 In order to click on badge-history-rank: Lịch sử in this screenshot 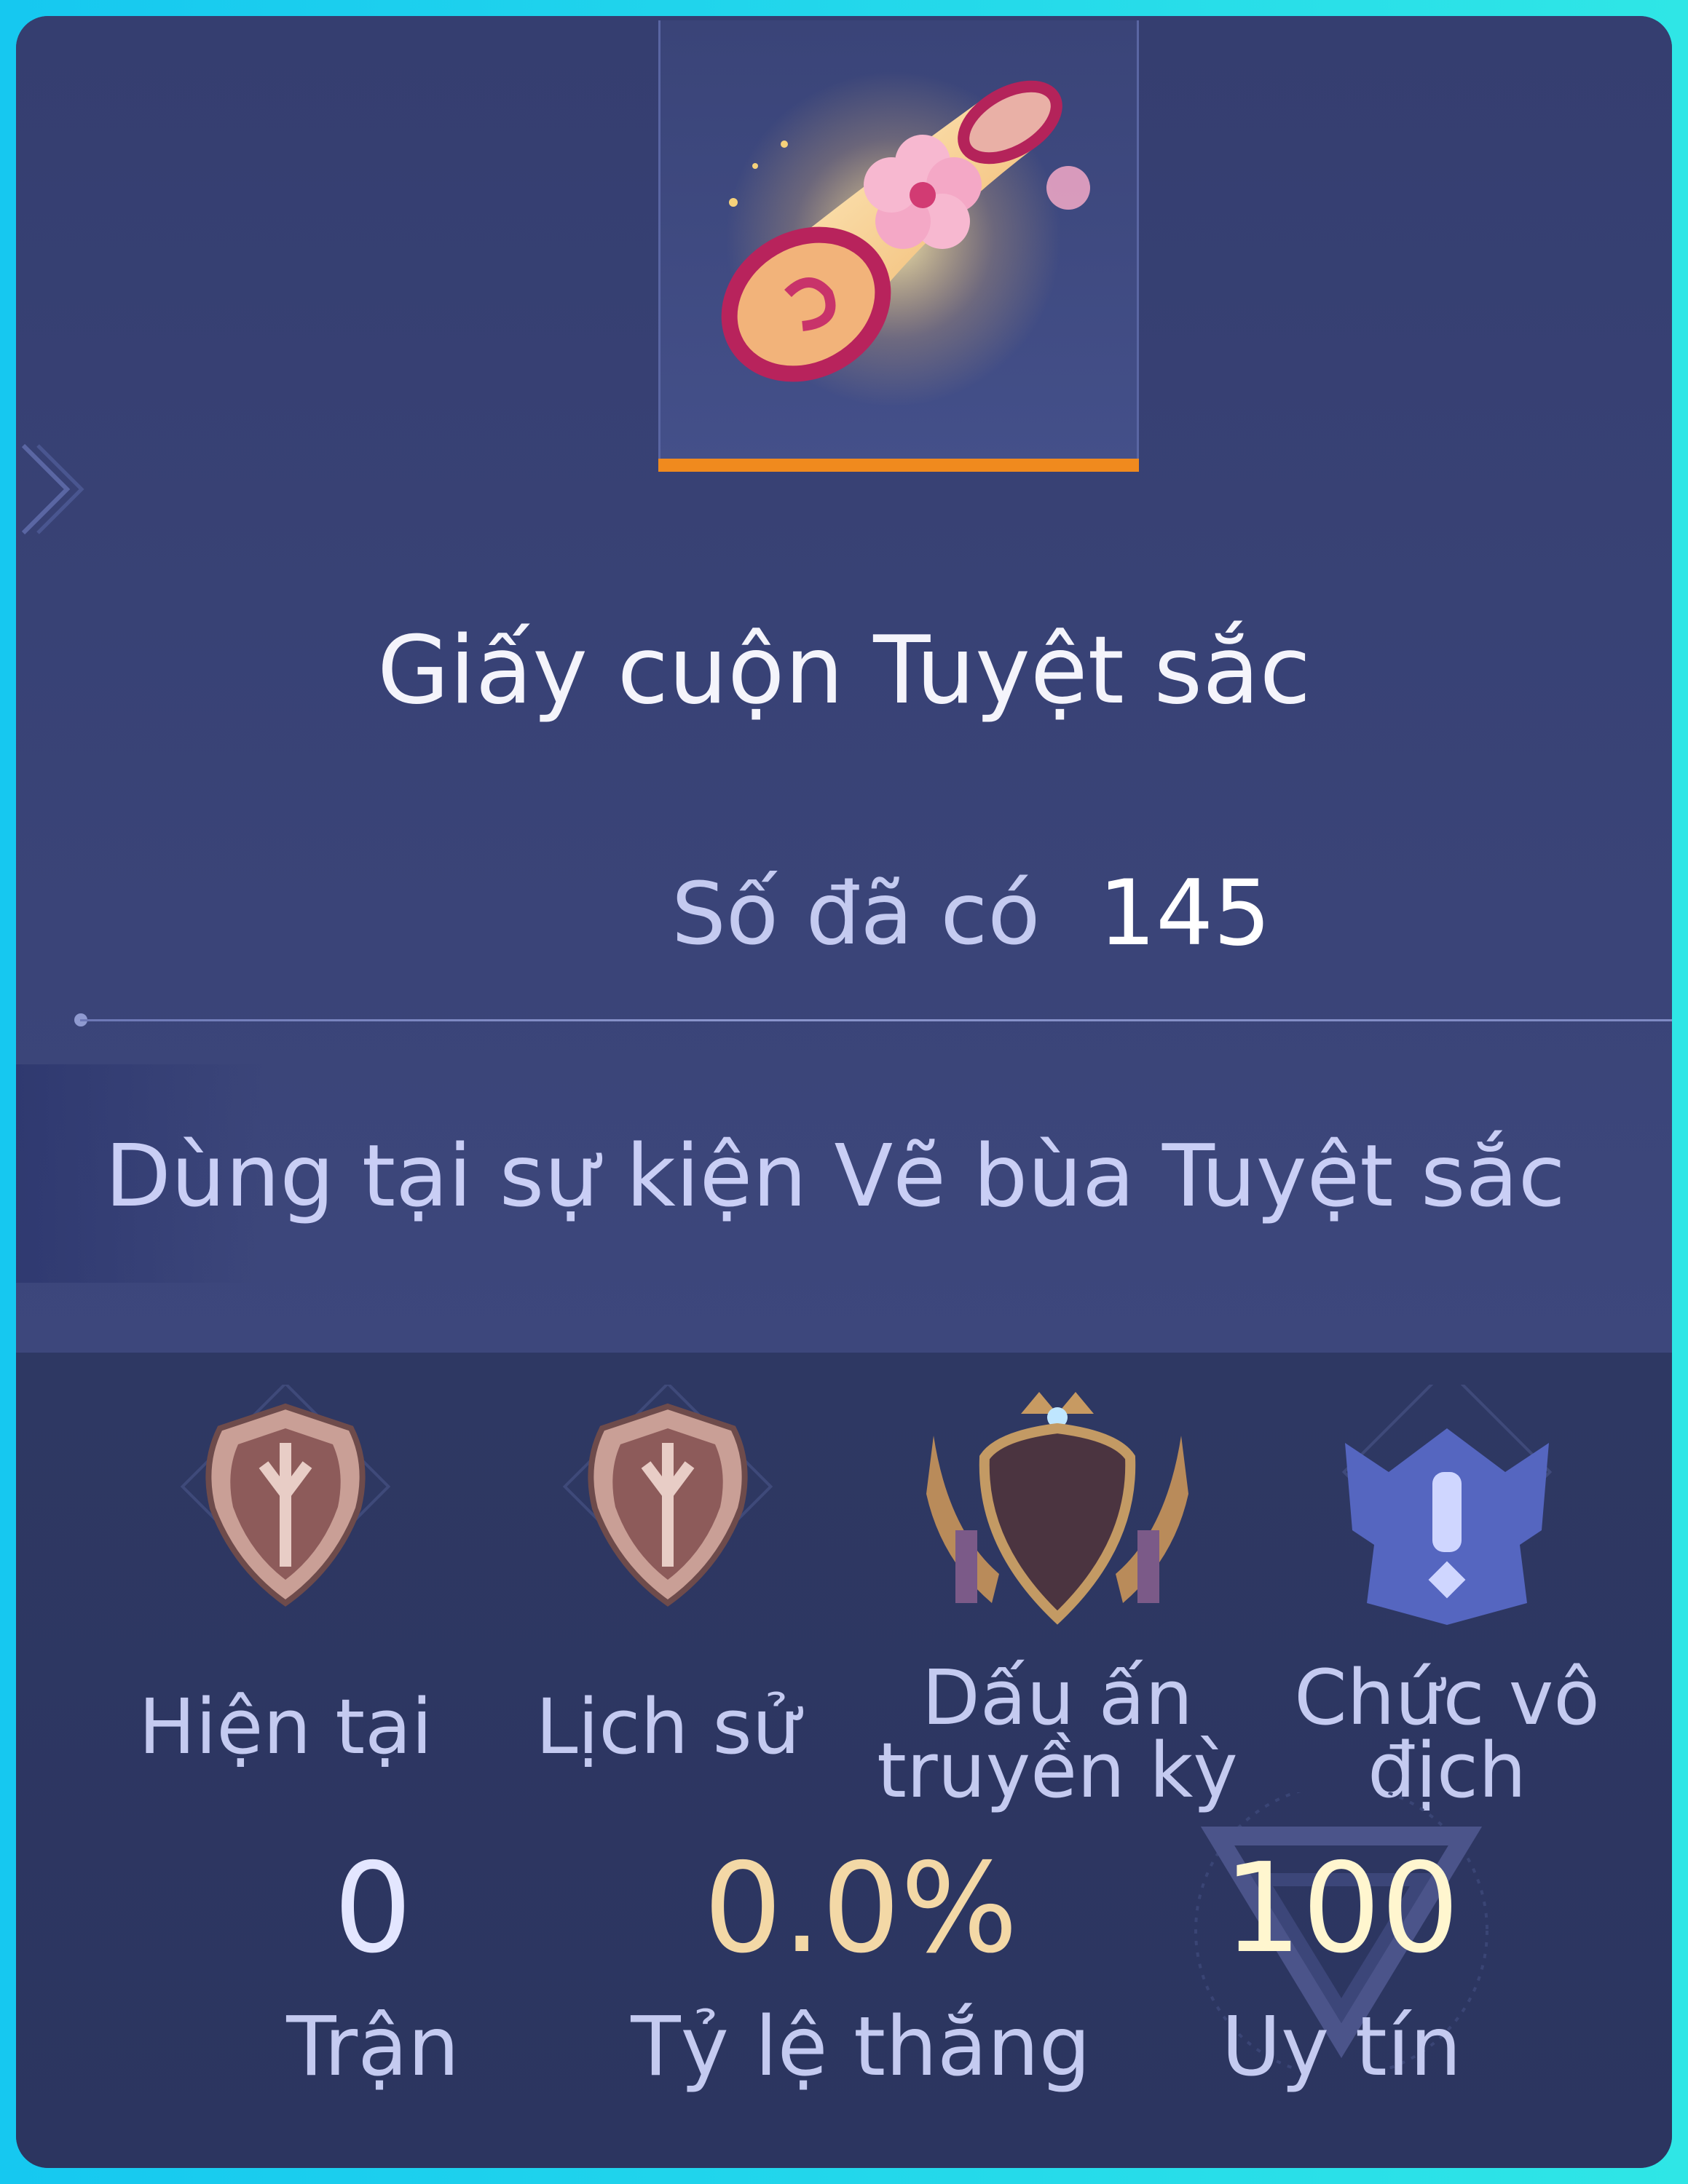, I will do `click(667, 1575)`.